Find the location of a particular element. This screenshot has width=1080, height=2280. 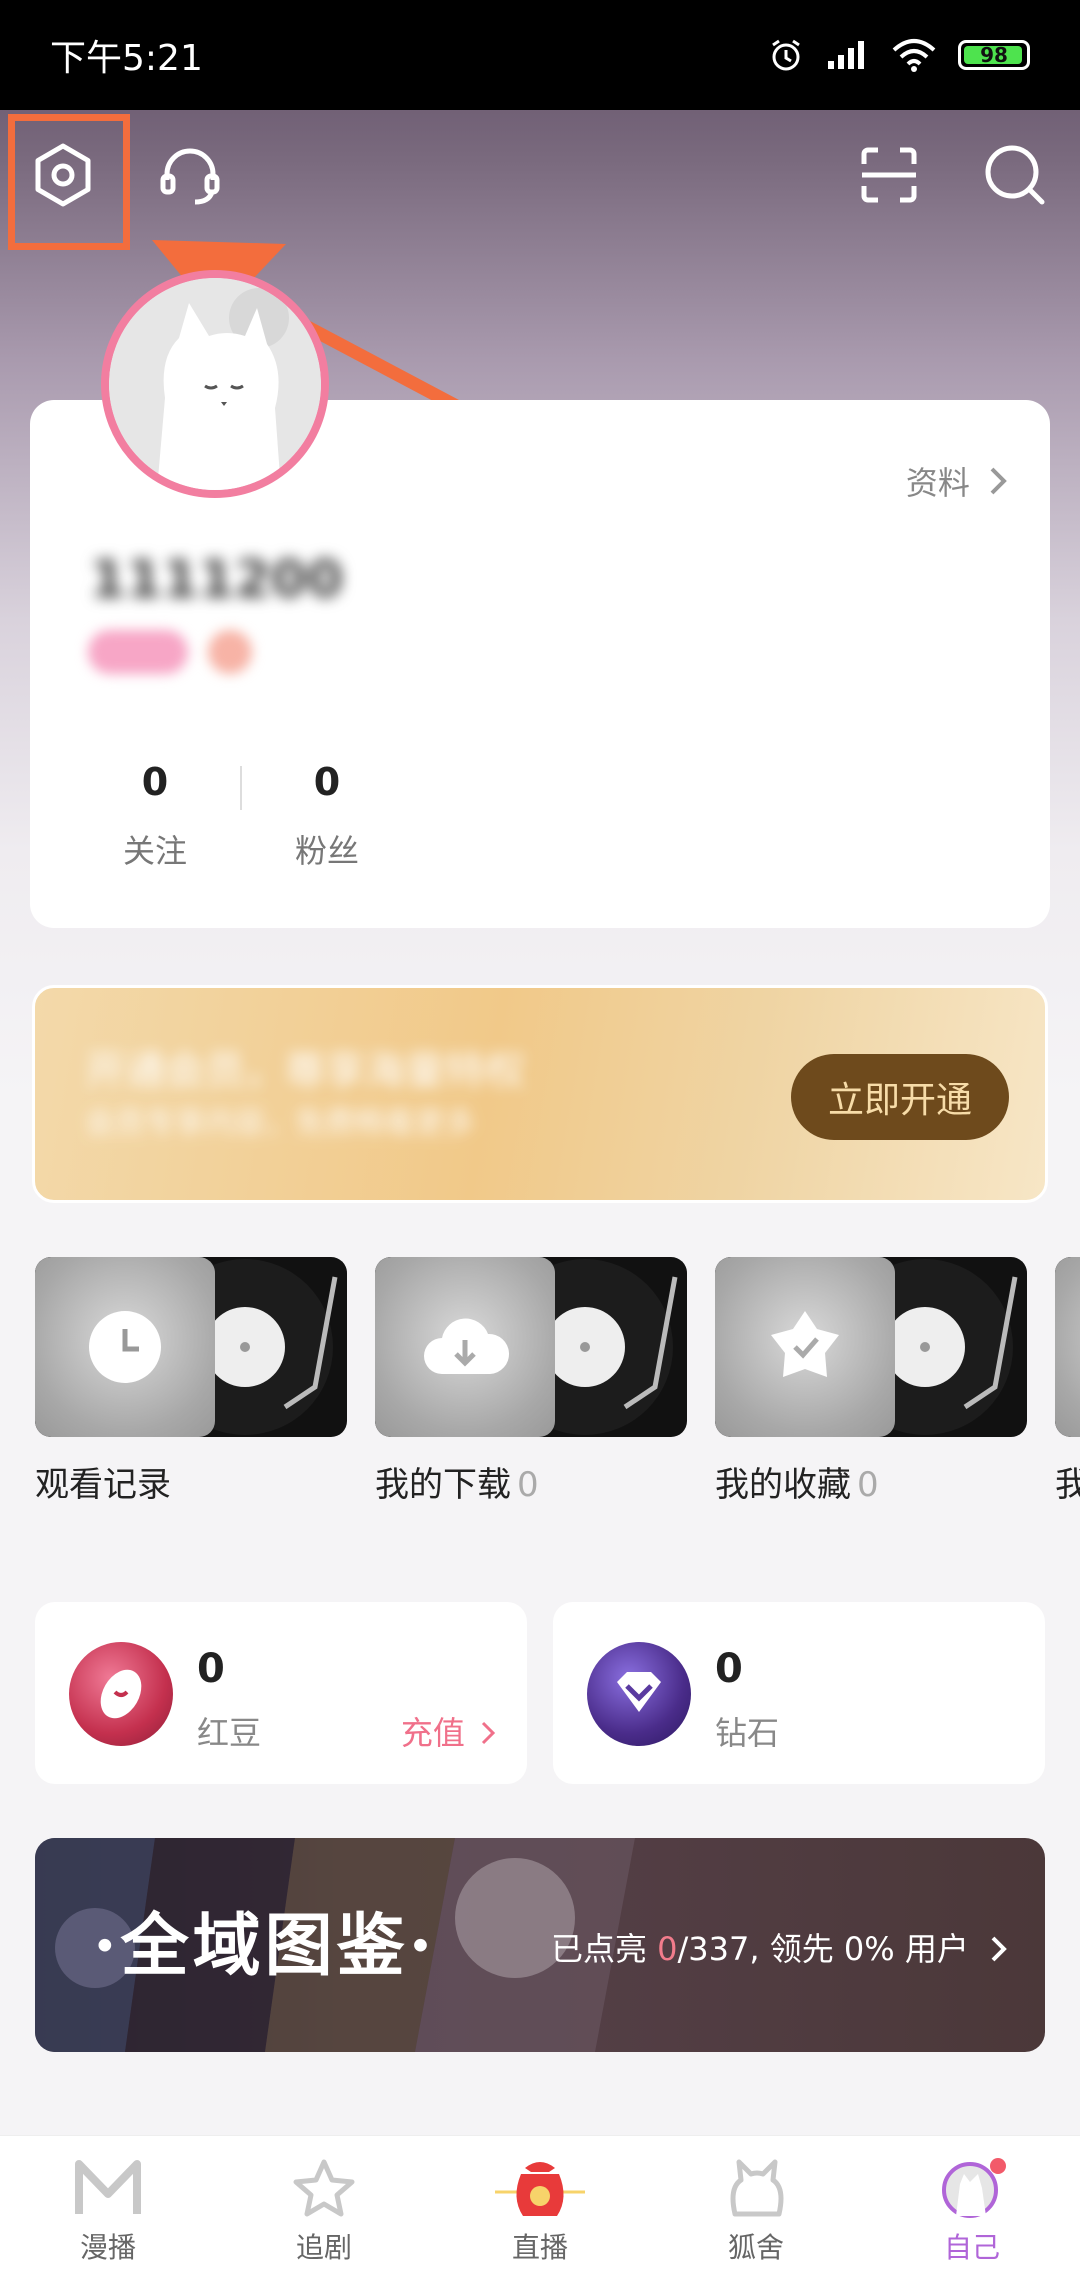

battery-level: 98 is located at coordinates (994, 55).